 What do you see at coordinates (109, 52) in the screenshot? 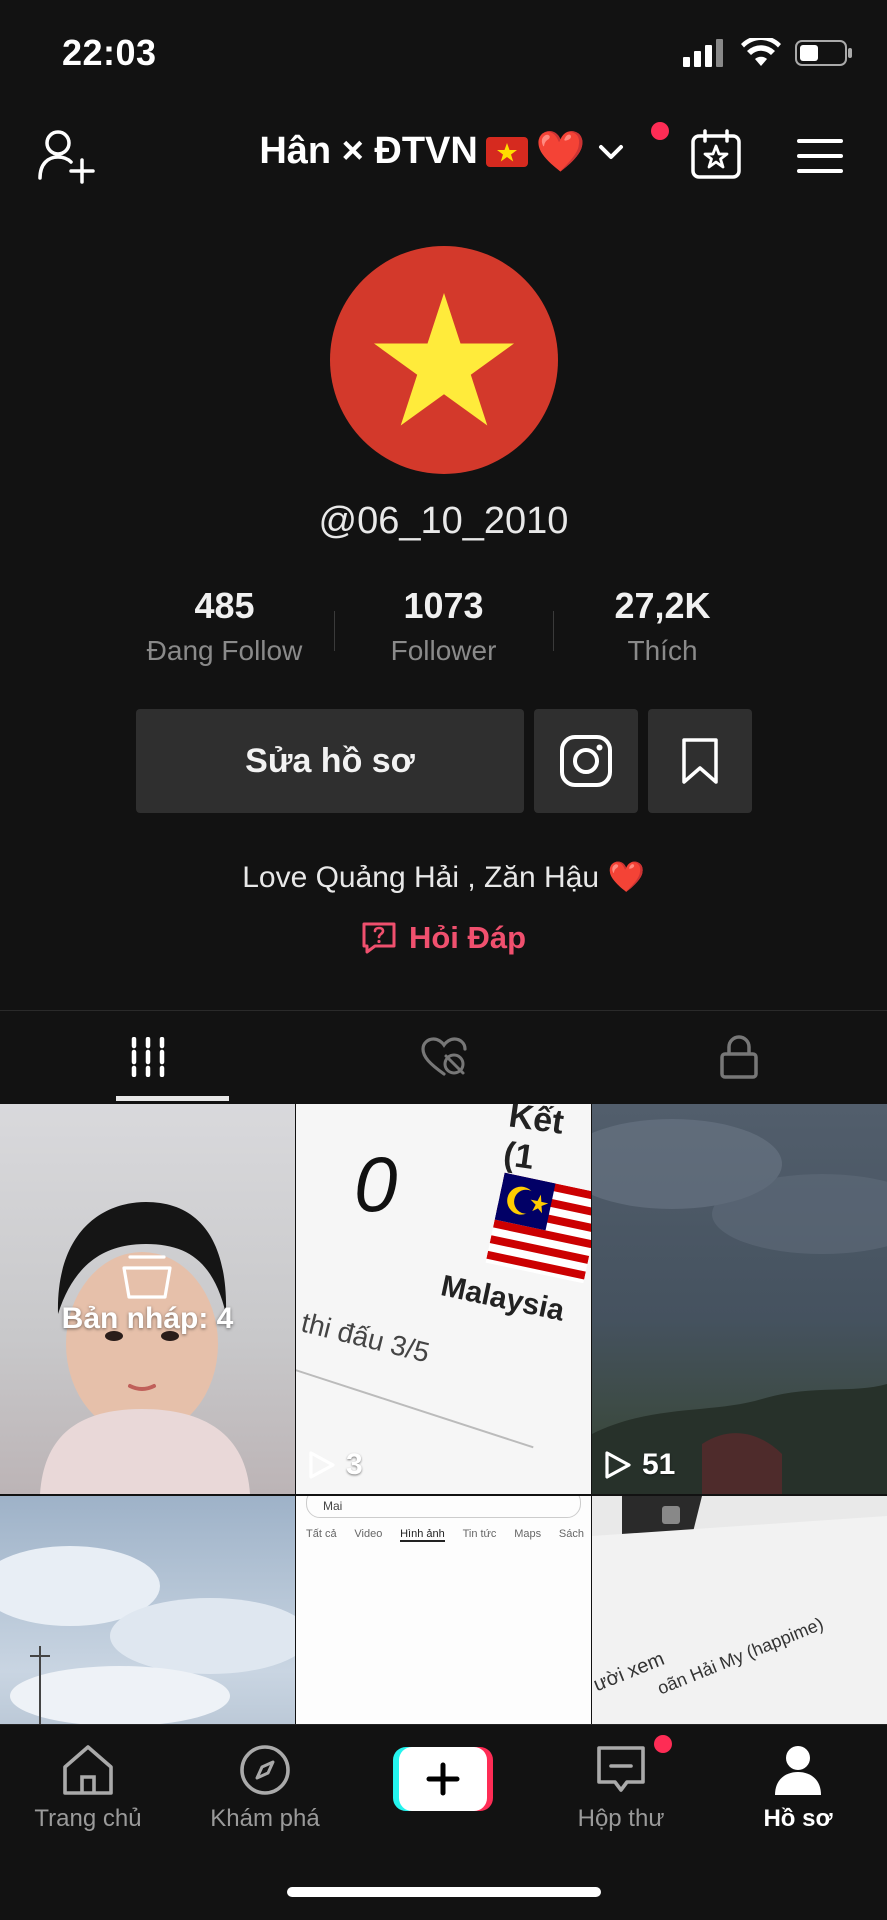
I see `status-time: 22:03` at bounding box center [109, 52].